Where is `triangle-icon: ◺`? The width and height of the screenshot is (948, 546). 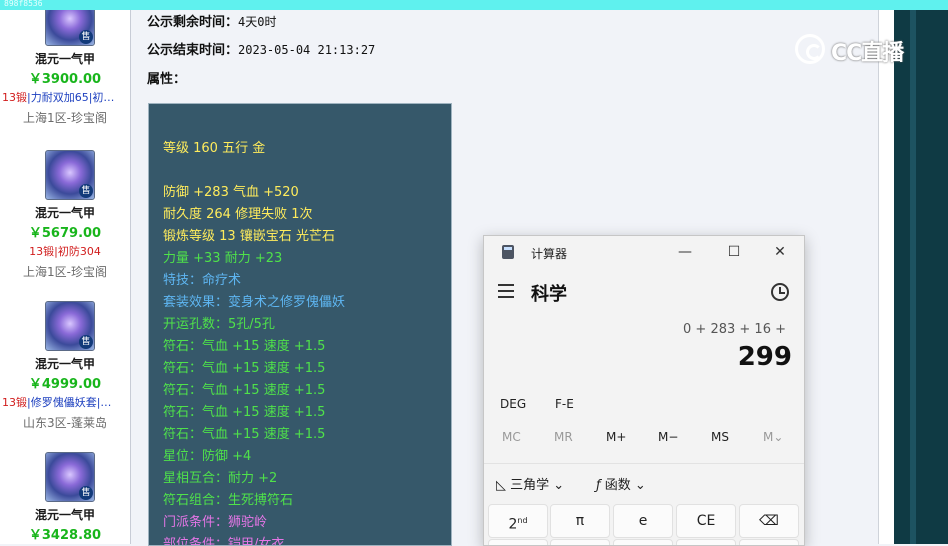
triangle-icon: ◺ is located at coordinates (503, 485).